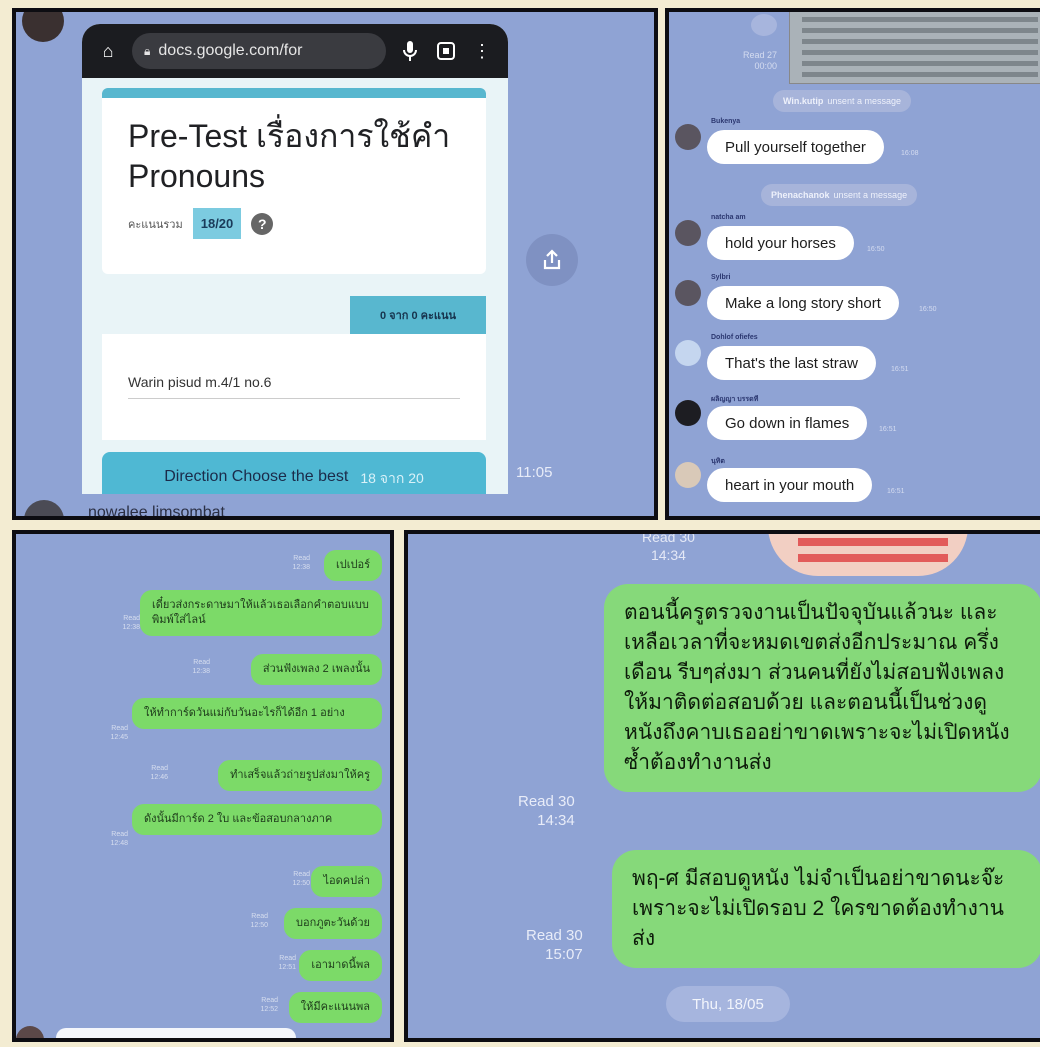 This screenshot has height=1047, width=1040. Describe the element at coordinates (790, 485) in the screenshot. I see `message-bubble: heart in your mouth` at that location.